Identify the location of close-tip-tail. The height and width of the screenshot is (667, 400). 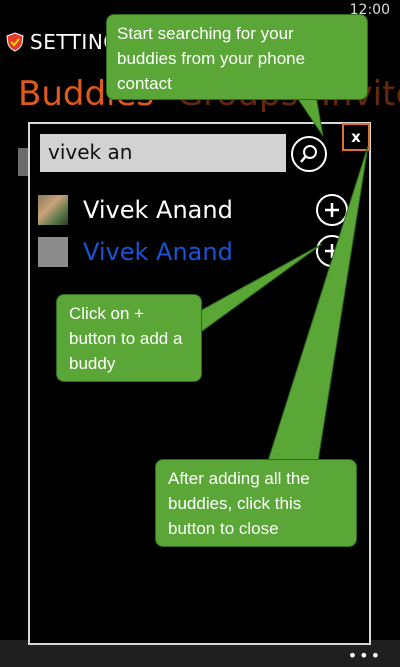
(318, 303).